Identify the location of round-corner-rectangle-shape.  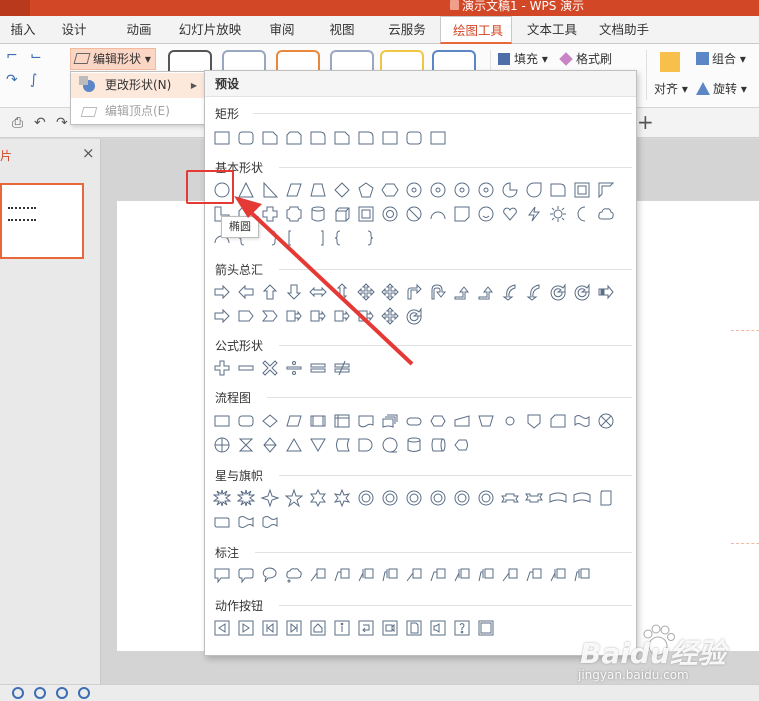
(318, 138).